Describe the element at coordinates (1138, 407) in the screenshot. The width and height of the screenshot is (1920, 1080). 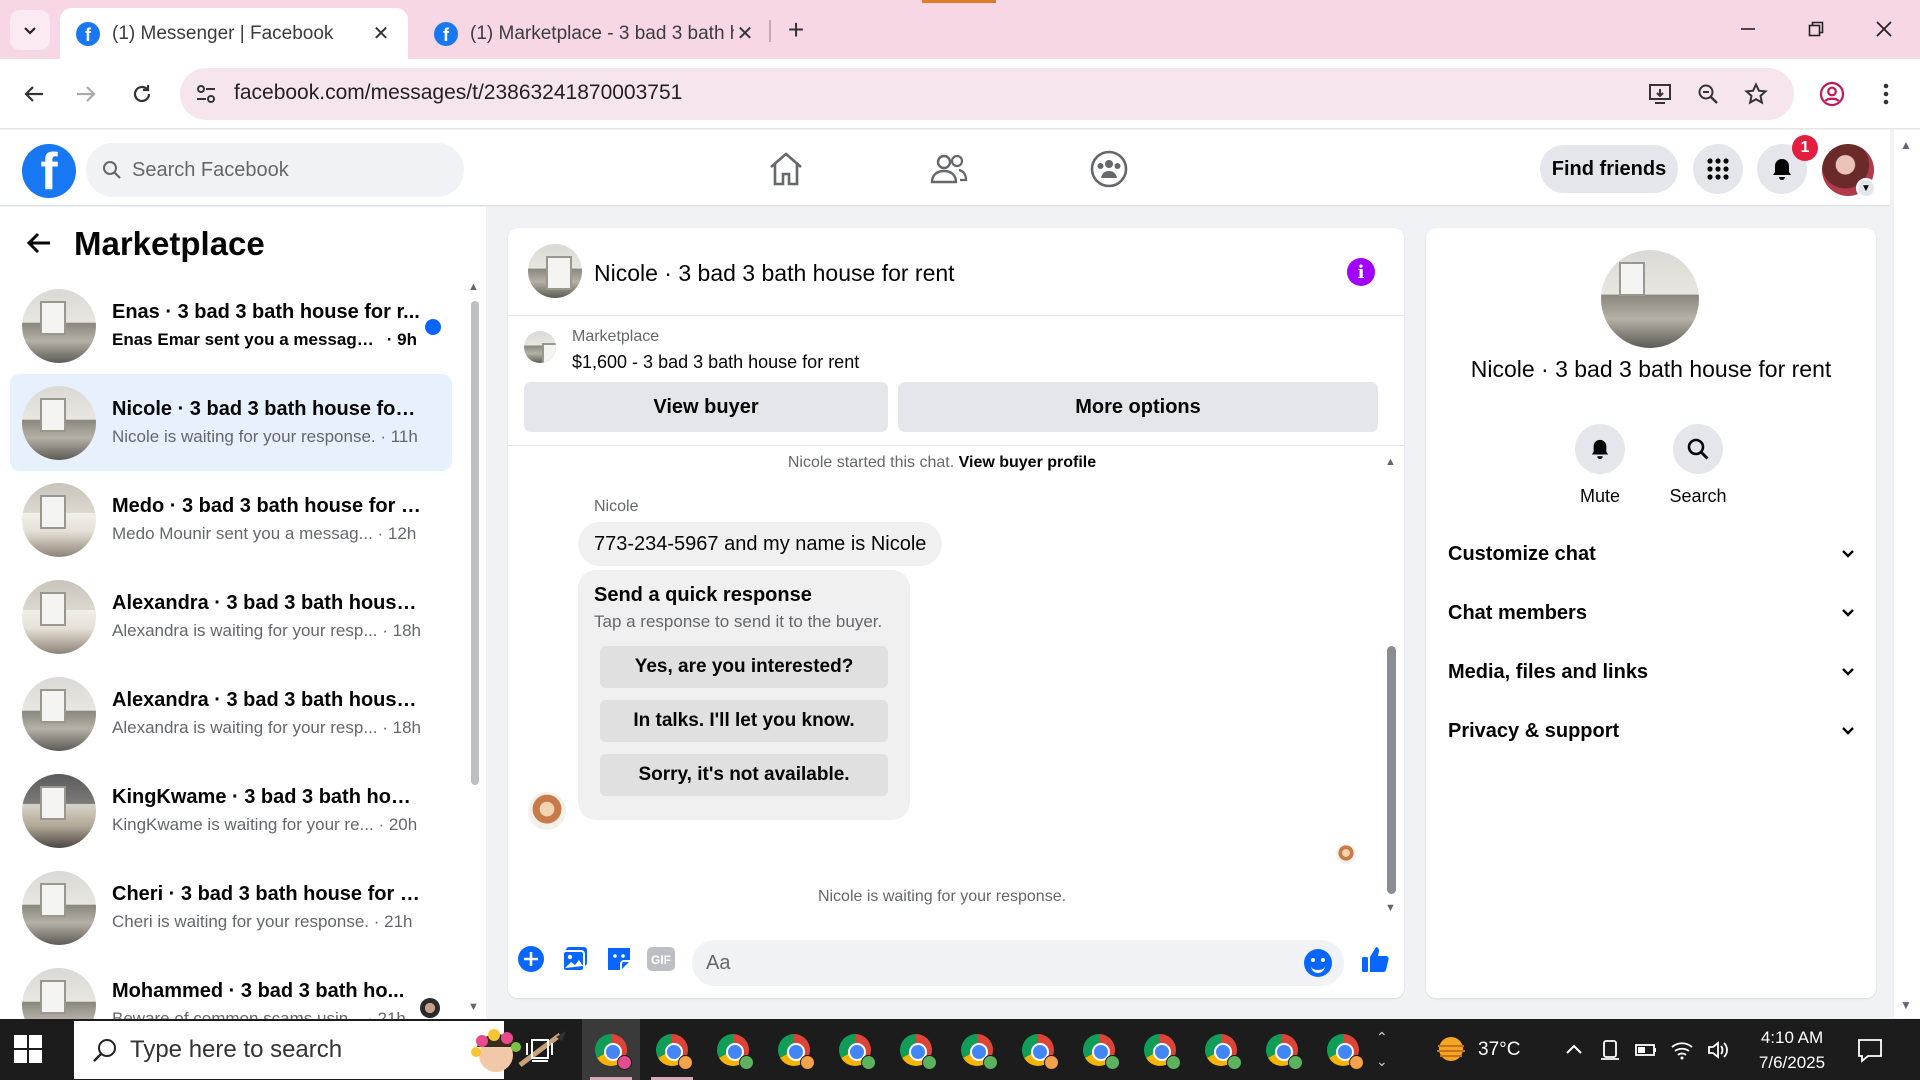
I see `more-options-button: More options` at that location.